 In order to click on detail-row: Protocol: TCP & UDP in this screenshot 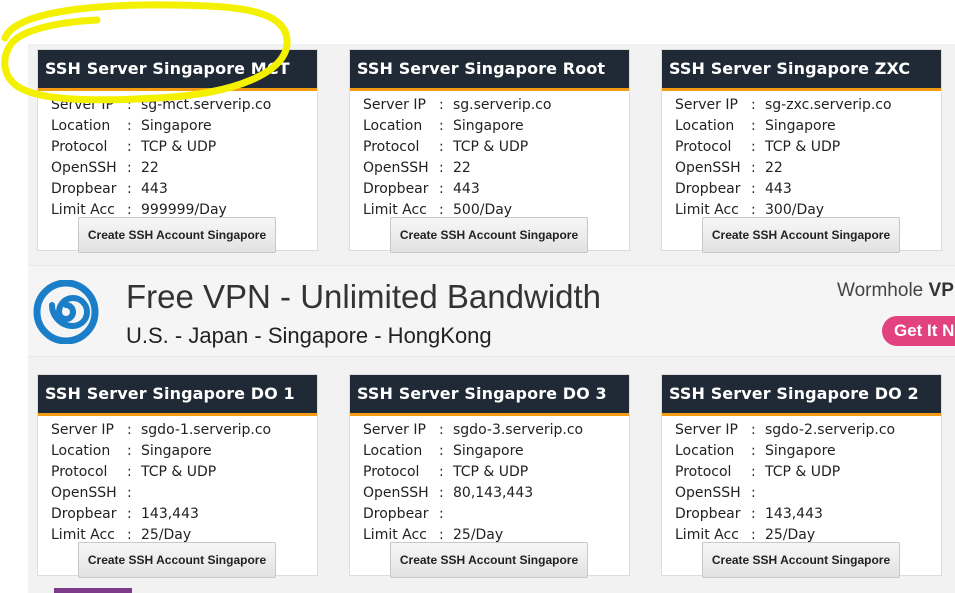, I will do `click(496, 472)`.